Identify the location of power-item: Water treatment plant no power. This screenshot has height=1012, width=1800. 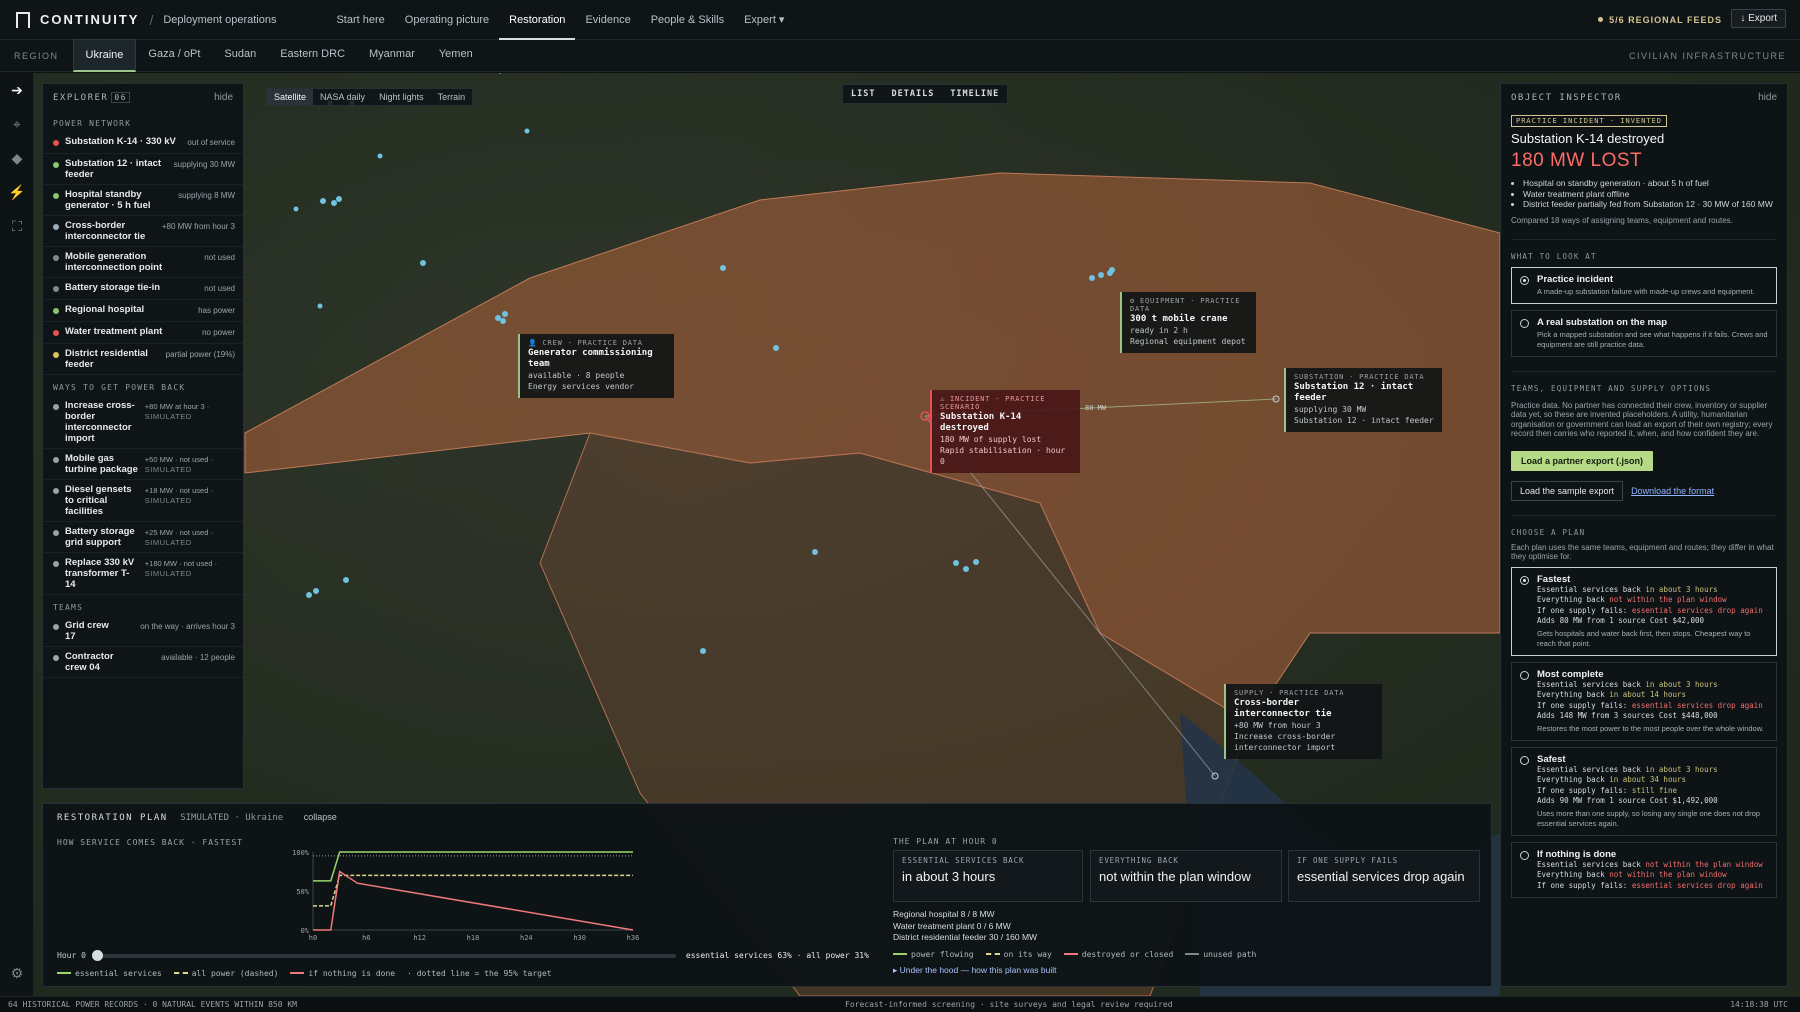
(143, 333).